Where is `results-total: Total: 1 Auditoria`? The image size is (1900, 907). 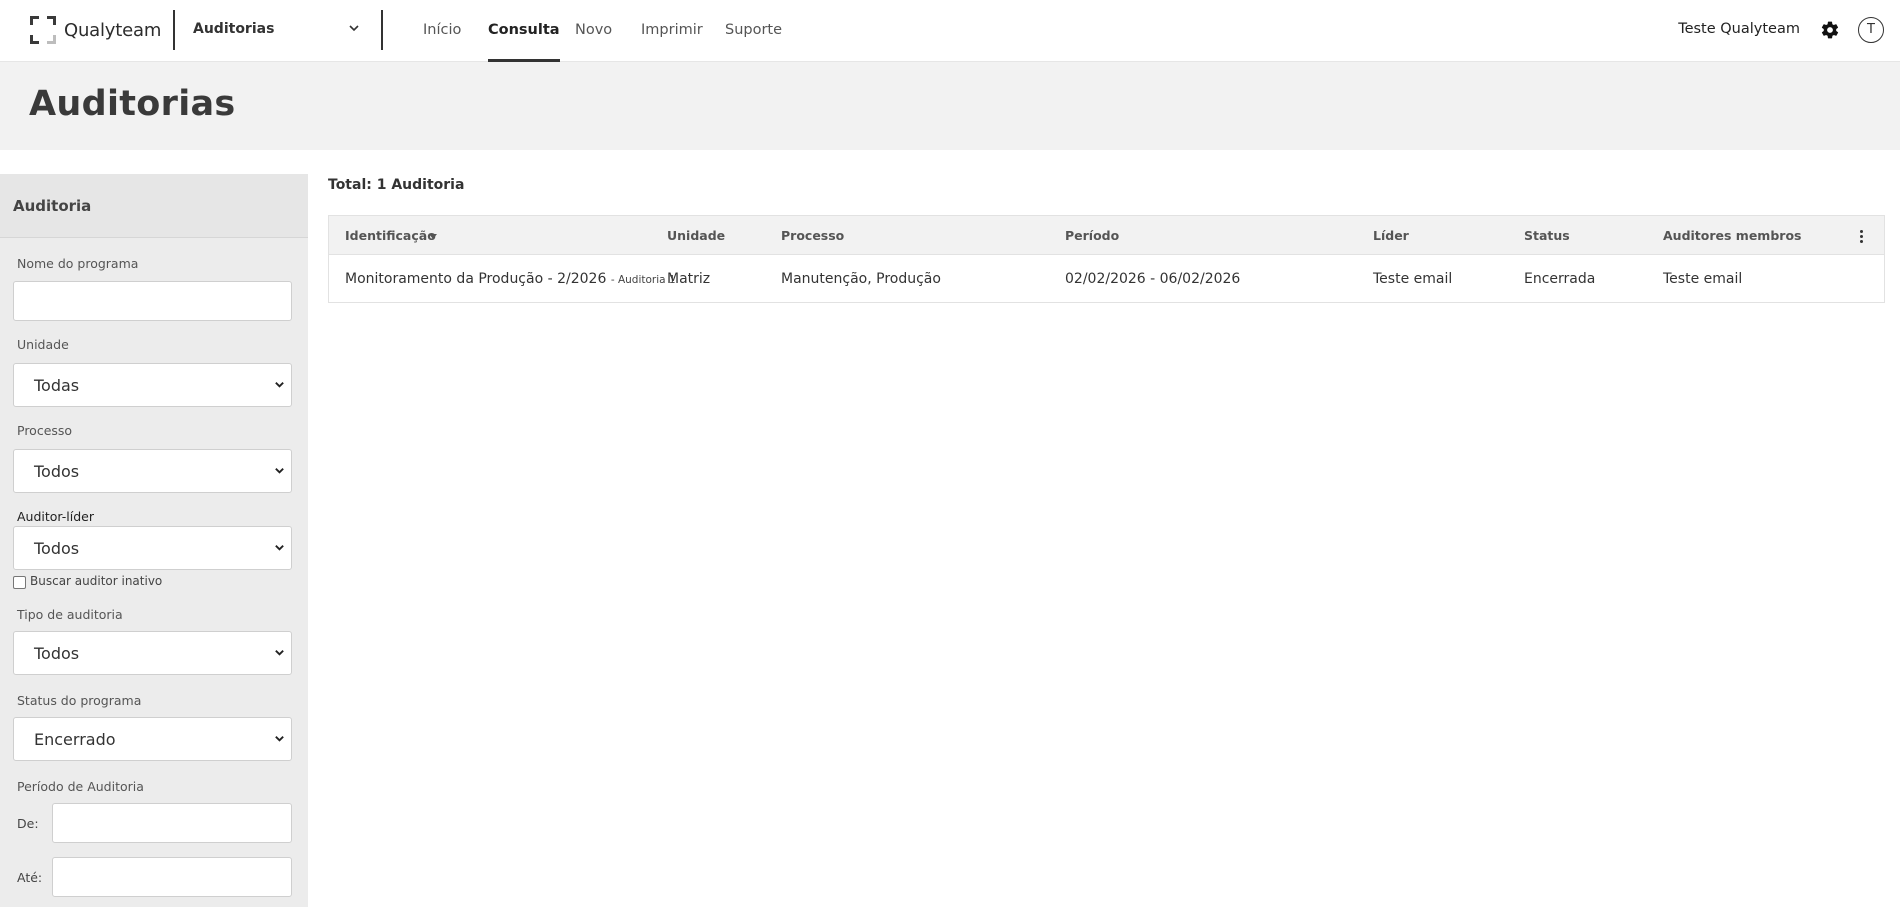 results-total: Total: 1 Auditoria is located at coordinates (396, 185).